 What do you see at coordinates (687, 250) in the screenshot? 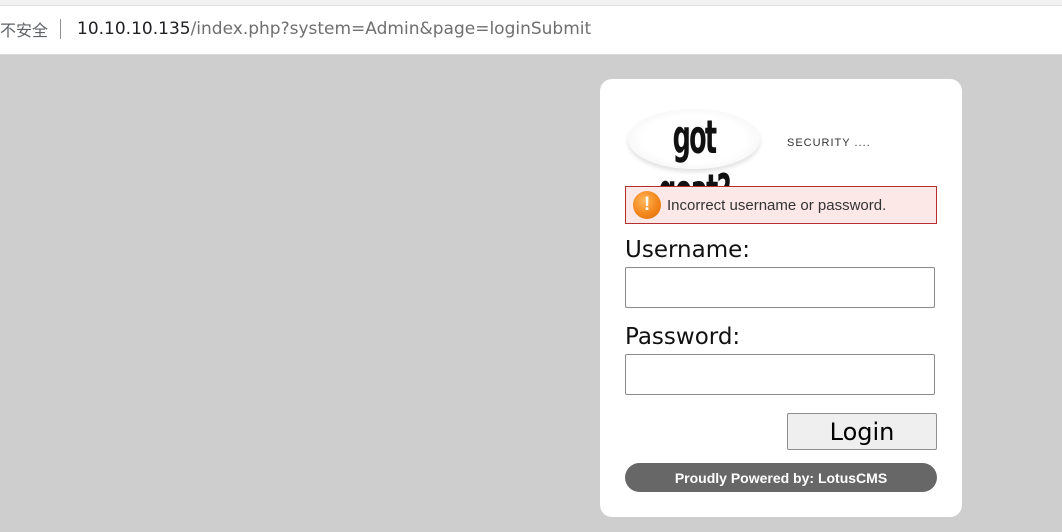
I see `username-label: Username:` at bounding box center [687, 250].